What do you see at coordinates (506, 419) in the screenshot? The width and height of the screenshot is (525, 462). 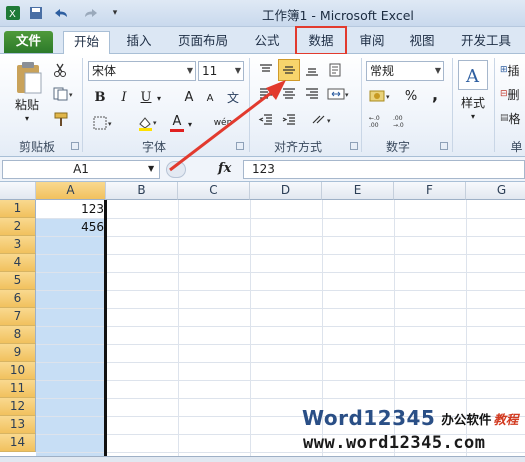 I see `watermark-slogan-accent: 教程` at bounding box center [506, 419].